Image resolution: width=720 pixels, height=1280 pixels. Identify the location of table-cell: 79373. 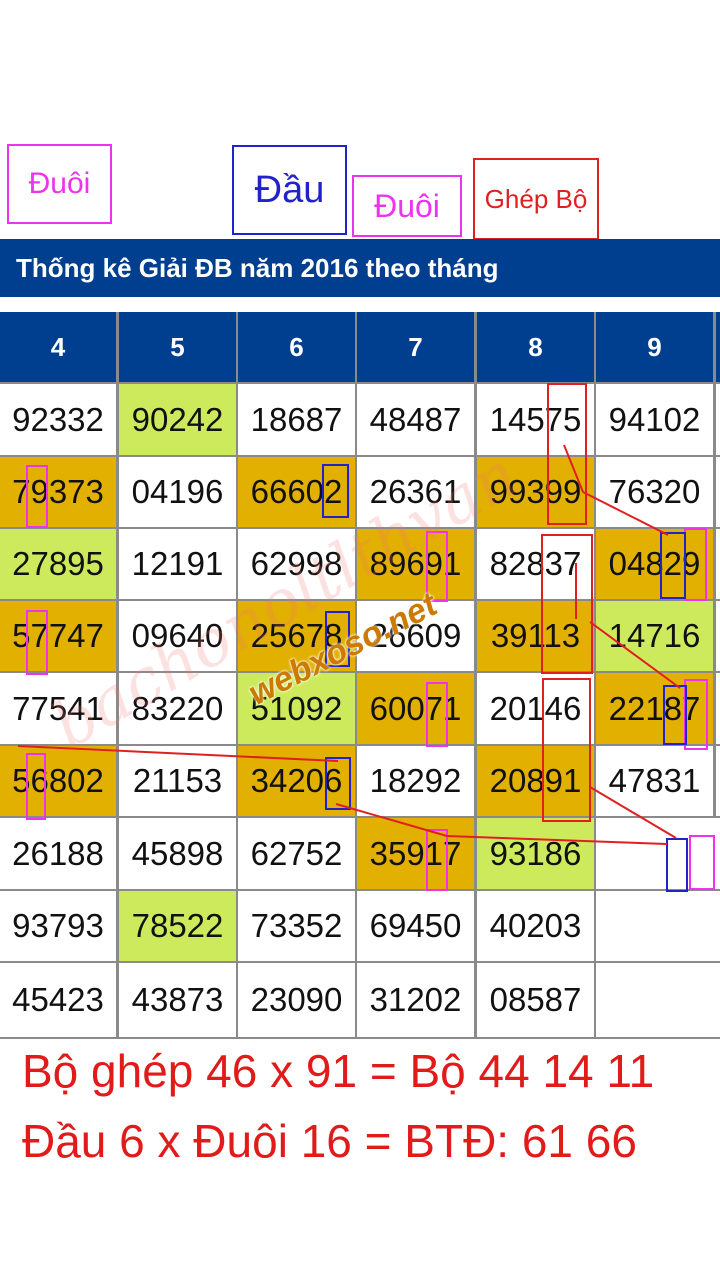
(58, 492).